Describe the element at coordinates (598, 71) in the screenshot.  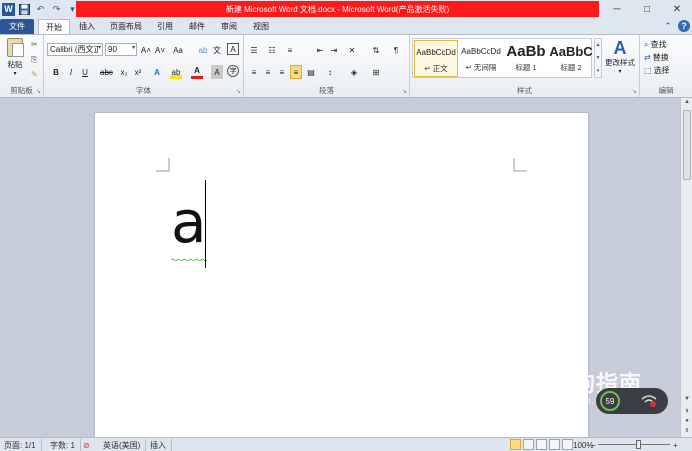
I see `more-styles-icon: ▾` at that location.